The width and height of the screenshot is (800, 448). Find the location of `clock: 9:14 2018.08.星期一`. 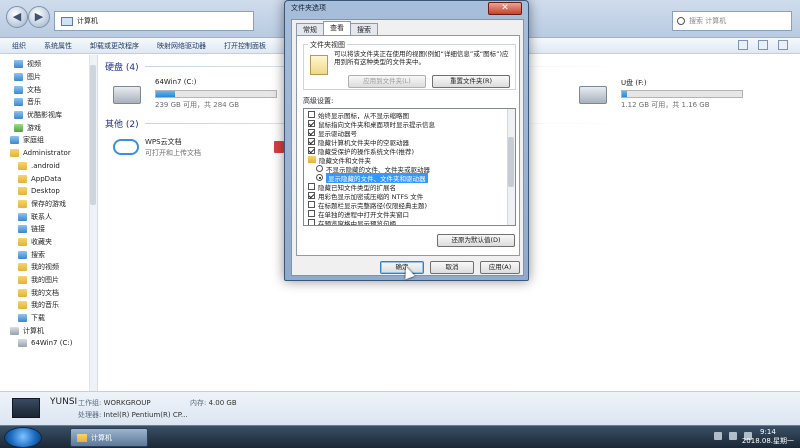

clock: 9:14 2018.08.星期一 is located at coordinates (768, 437).